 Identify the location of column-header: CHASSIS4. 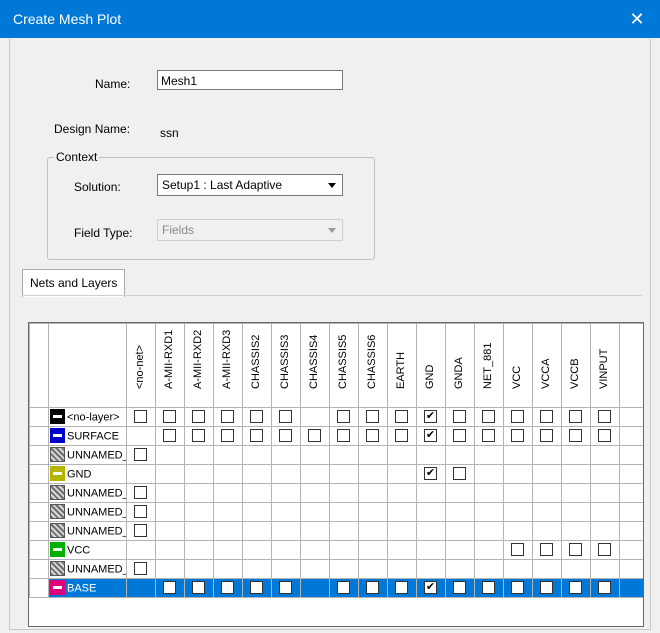
(315, 365).